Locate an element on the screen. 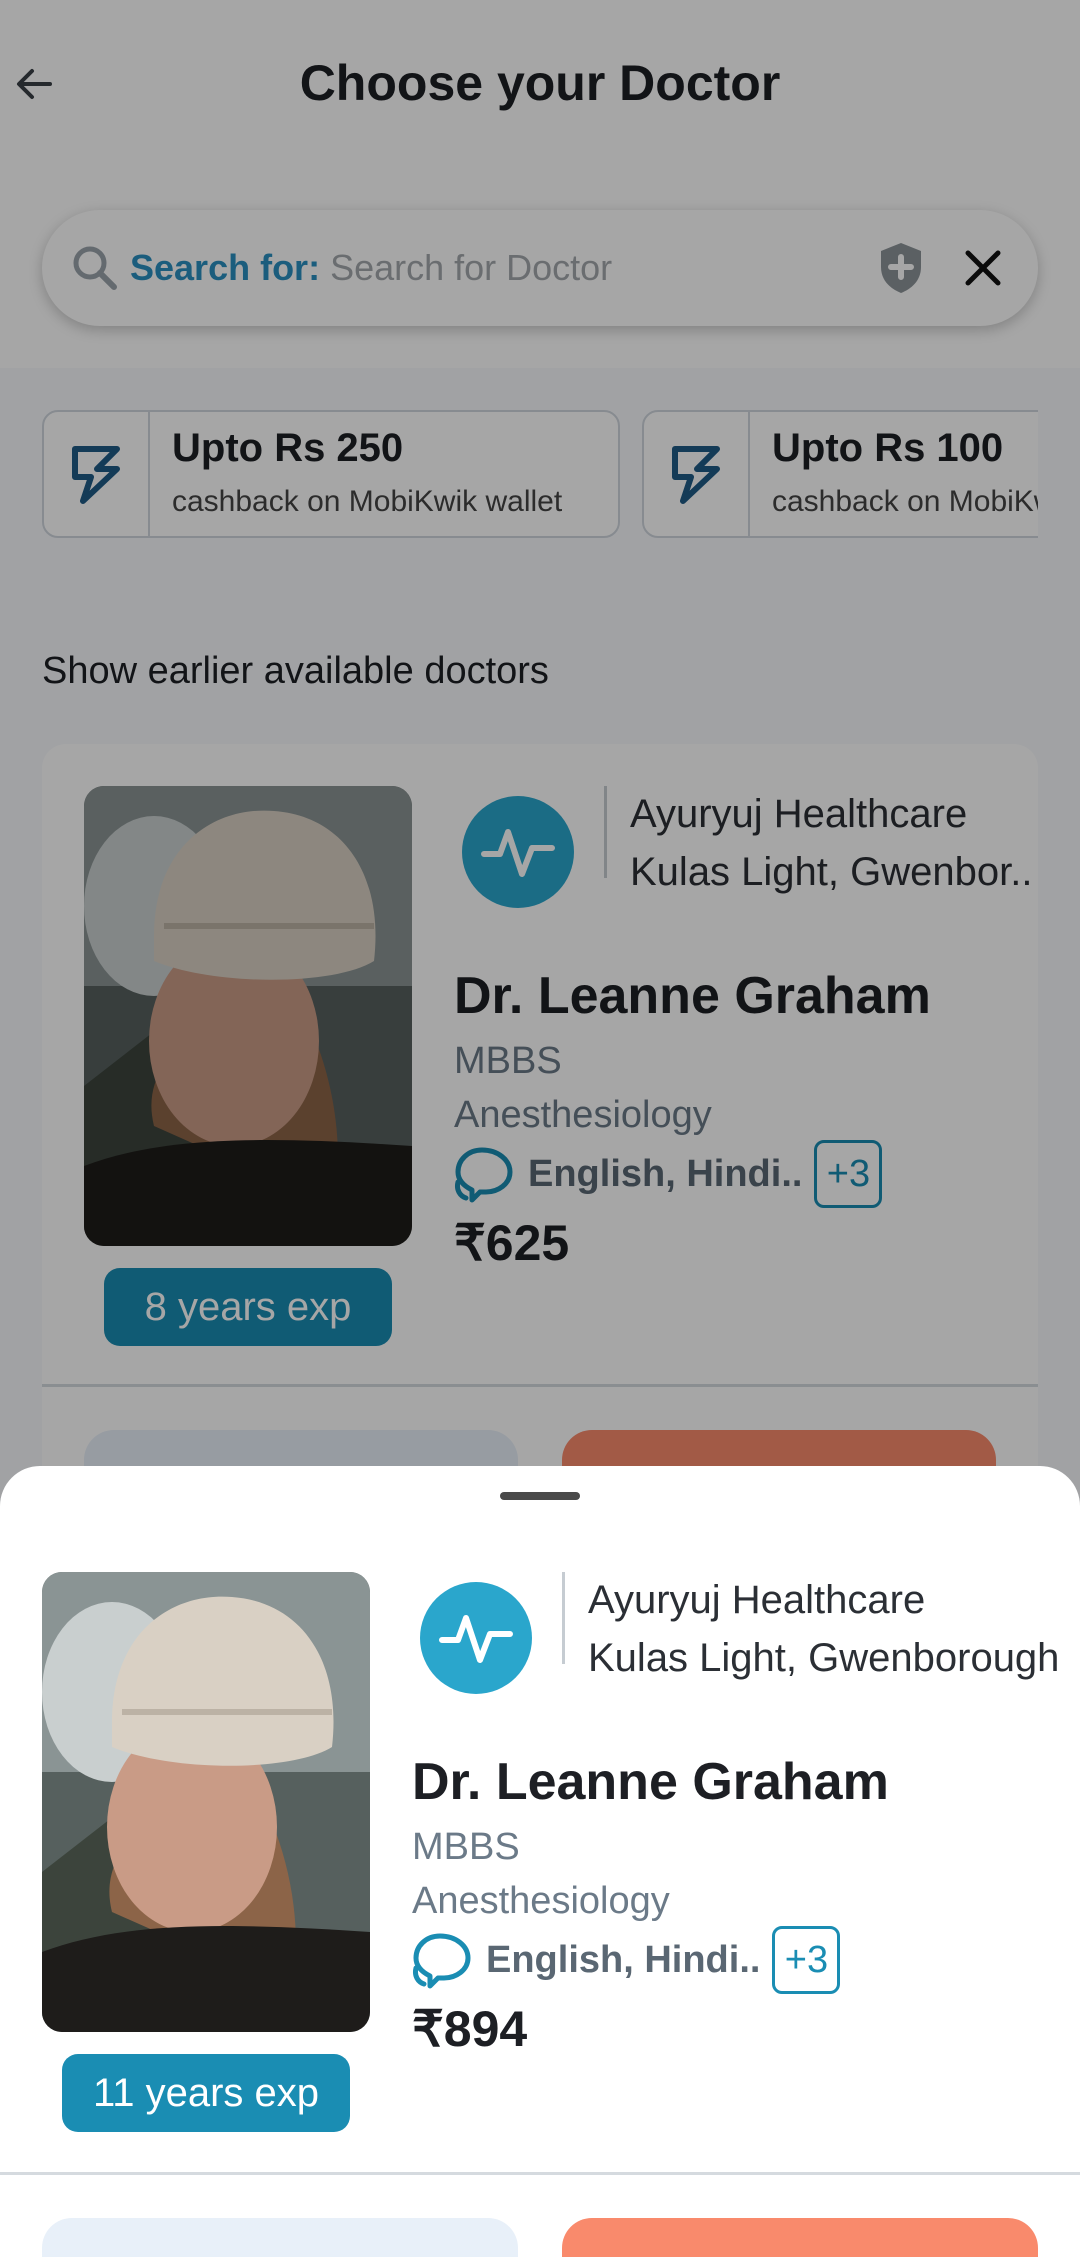 Image resolution: width=1080 pixels, height=2257 pixels. clinic-address: Kulas Light, Gwenborough is located at coordinates (824, 1658).